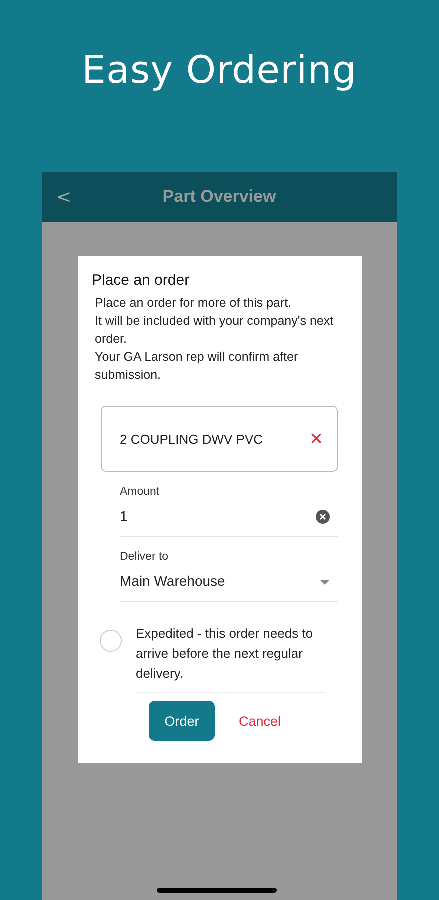  I want to click on field-label: Deliver to, so click(144, 557).